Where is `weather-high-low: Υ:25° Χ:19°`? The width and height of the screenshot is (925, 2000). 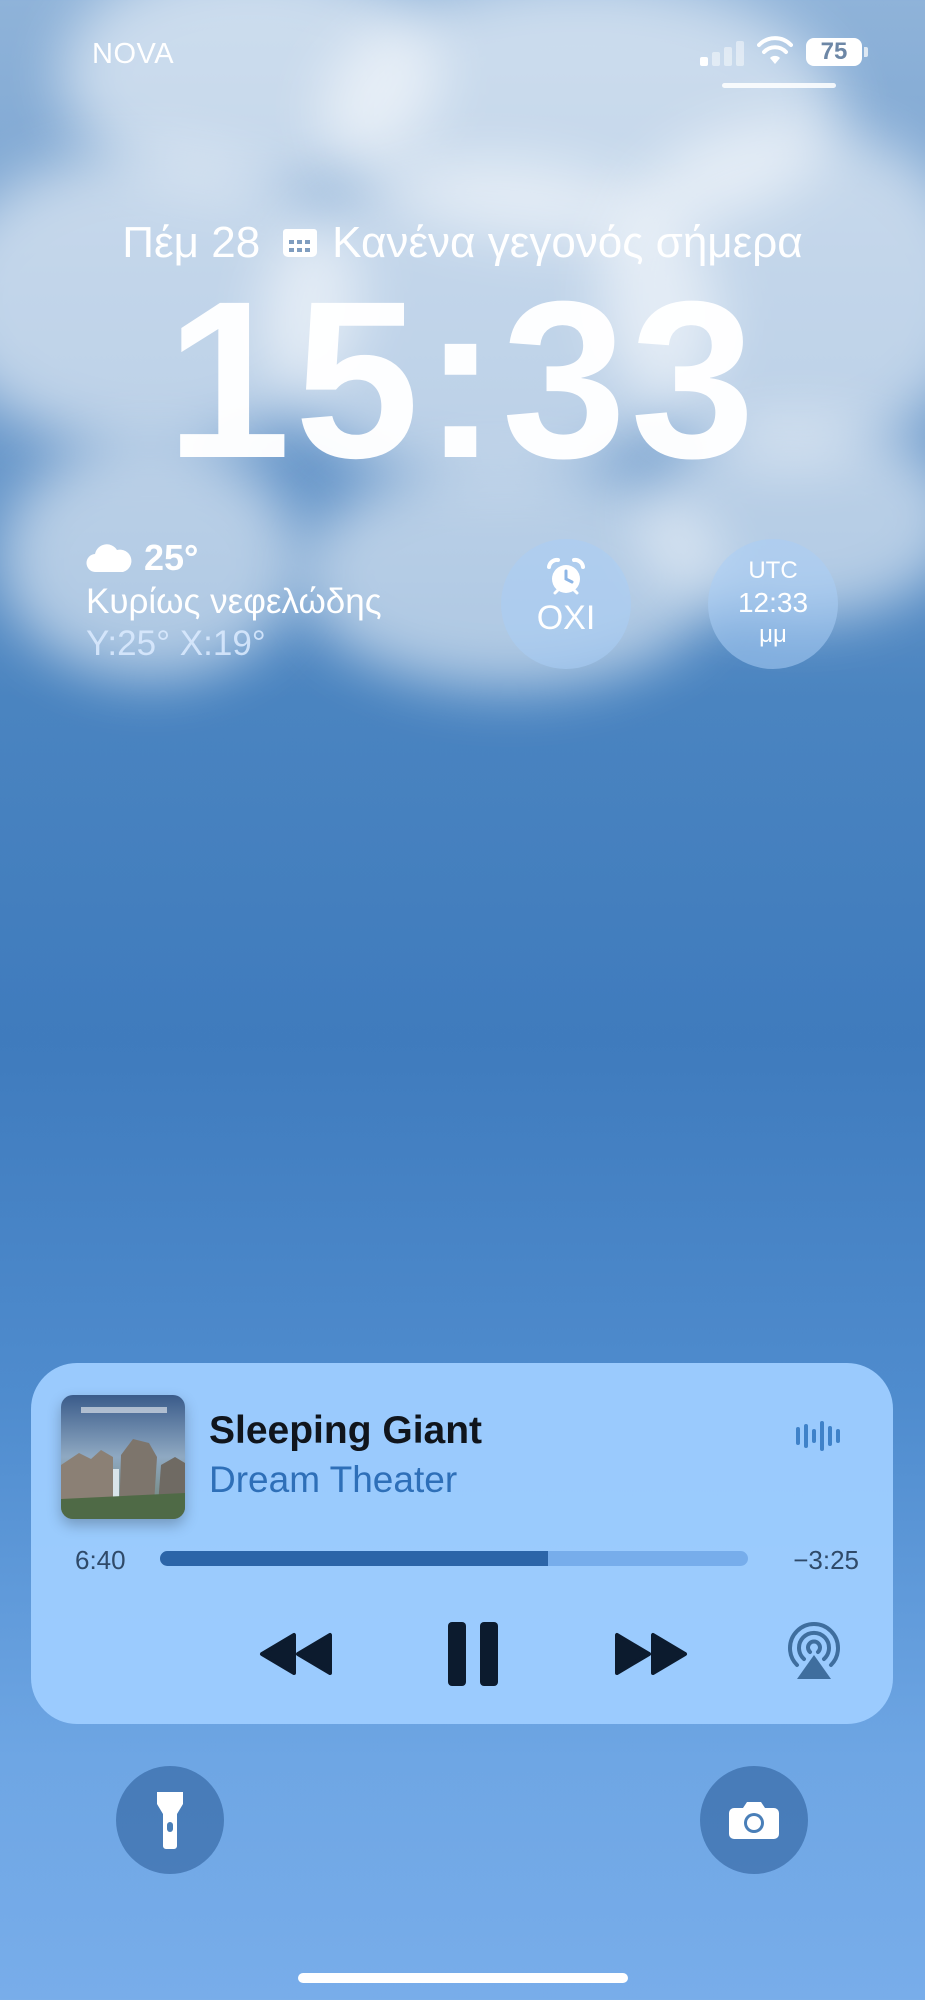
weather-high-low: Υ:25° Χ:19° is located at coordinates (176, 643).